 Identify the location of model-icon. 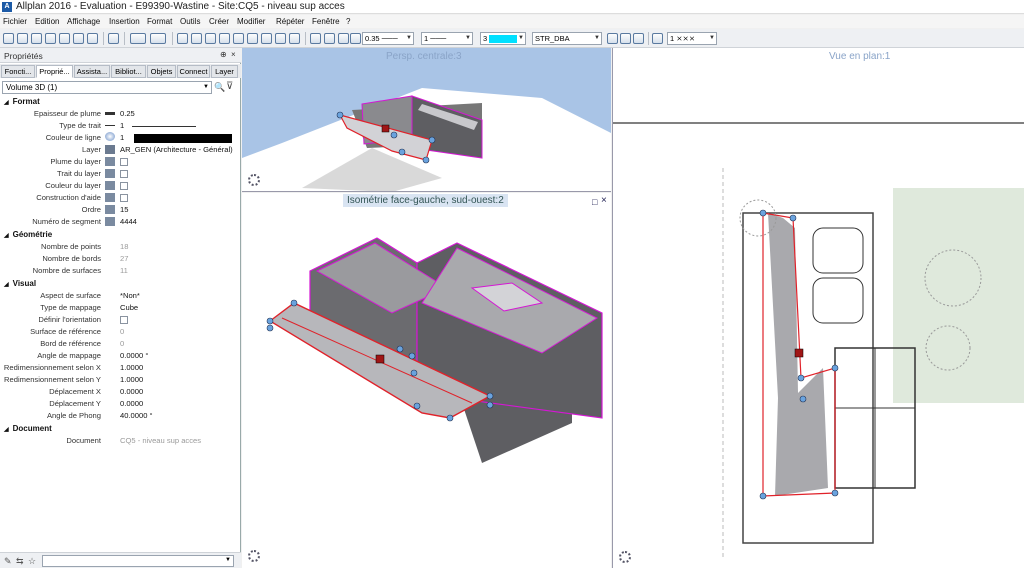
(294, 38).